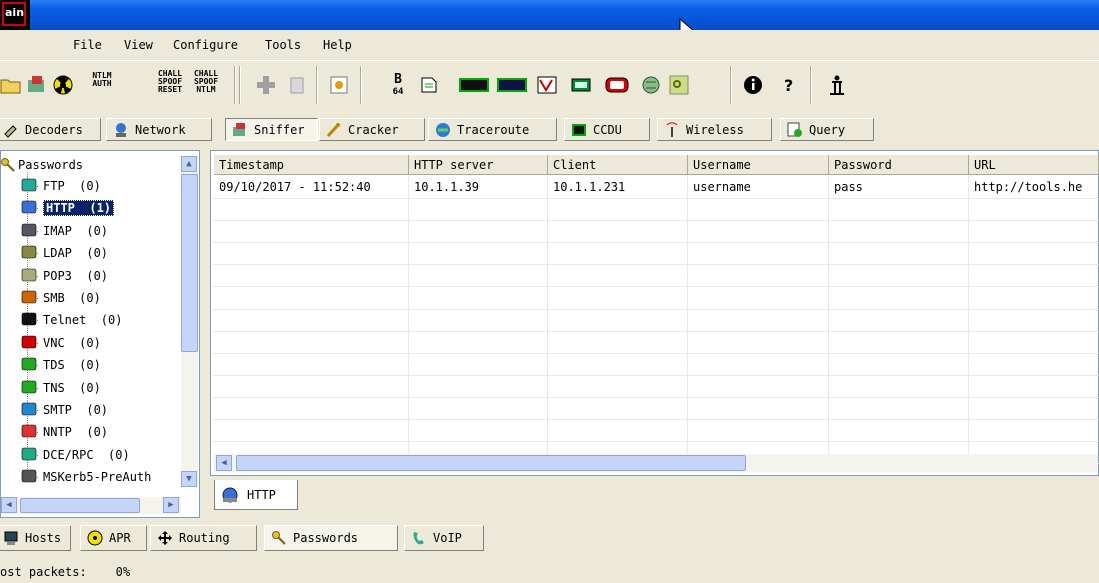 Image resolution: width=1099 pixels, height=583 pixels. Describe the element at coordinates (67, 208) in the screenshot. I see `tree-item: HTTP (1)` at that location.